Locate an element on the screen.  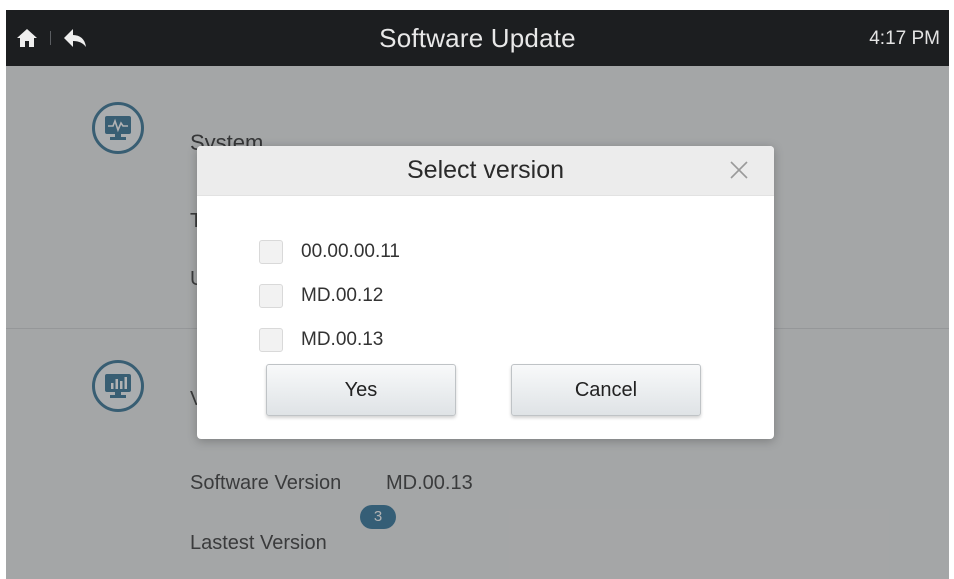
dialog-header: Select version is located at coordinates (485, 171).